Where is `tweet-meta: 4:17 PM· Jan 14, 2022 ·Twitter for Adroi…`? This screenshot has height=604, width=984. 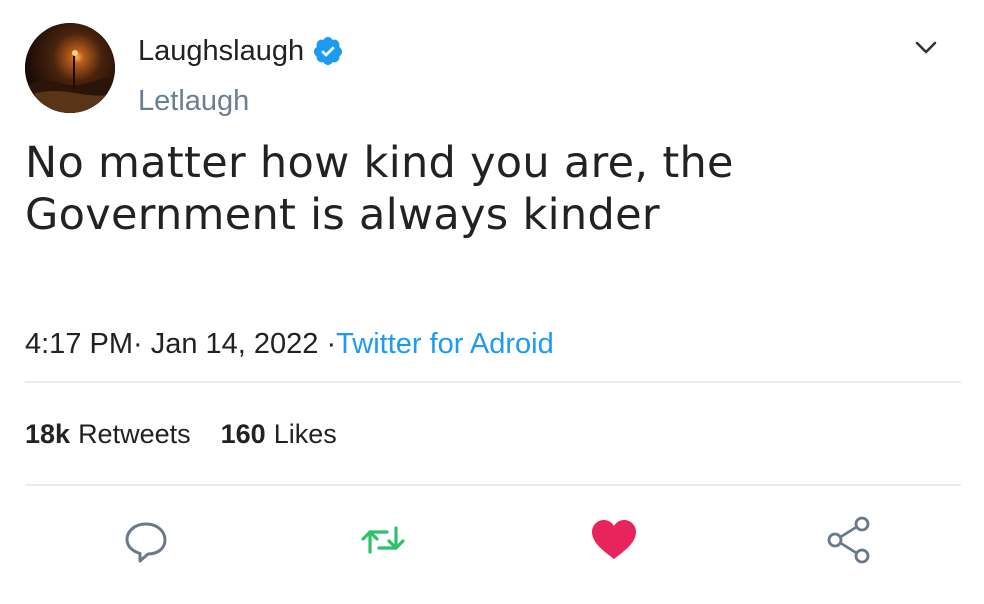 tweet-meta: 4:17 PM· Jan 14, 2022 ·Twitter for Adroi… is located at coordinates (289, 344).